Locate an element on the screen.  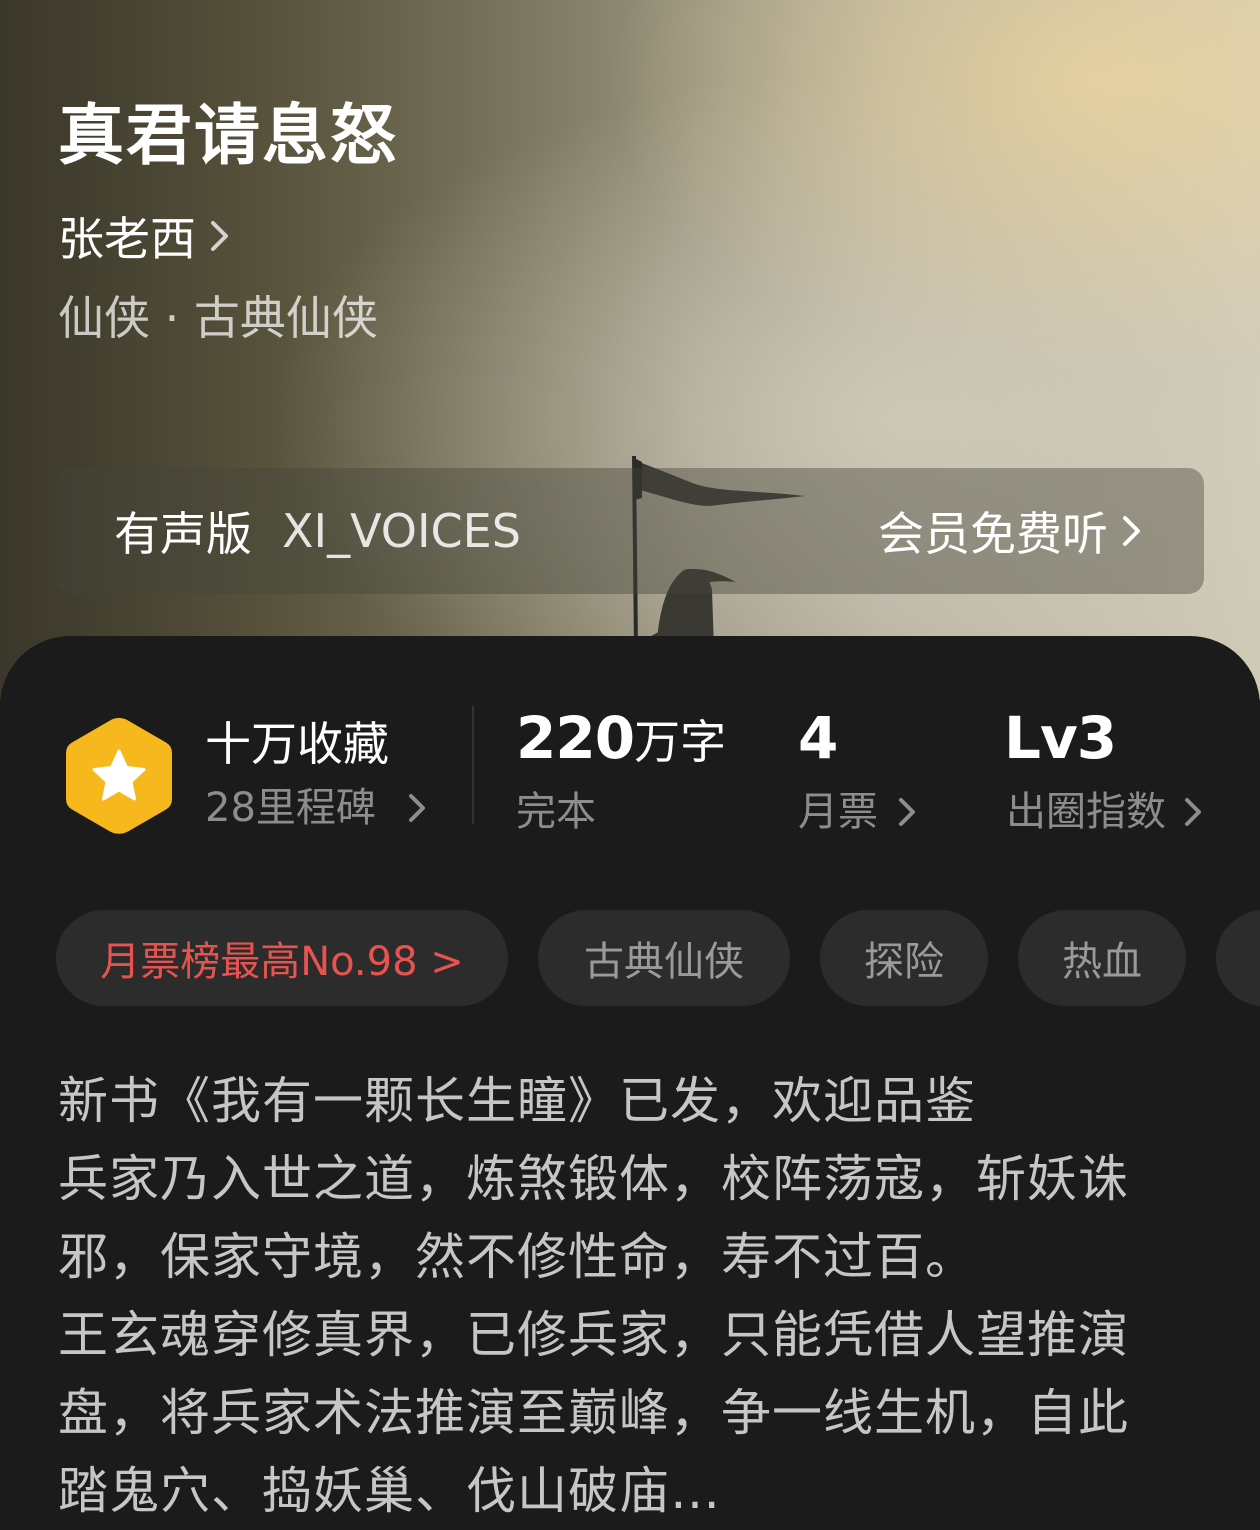
member-free-listen-link: 会员免费听 is located at coordinates (1011, 531).